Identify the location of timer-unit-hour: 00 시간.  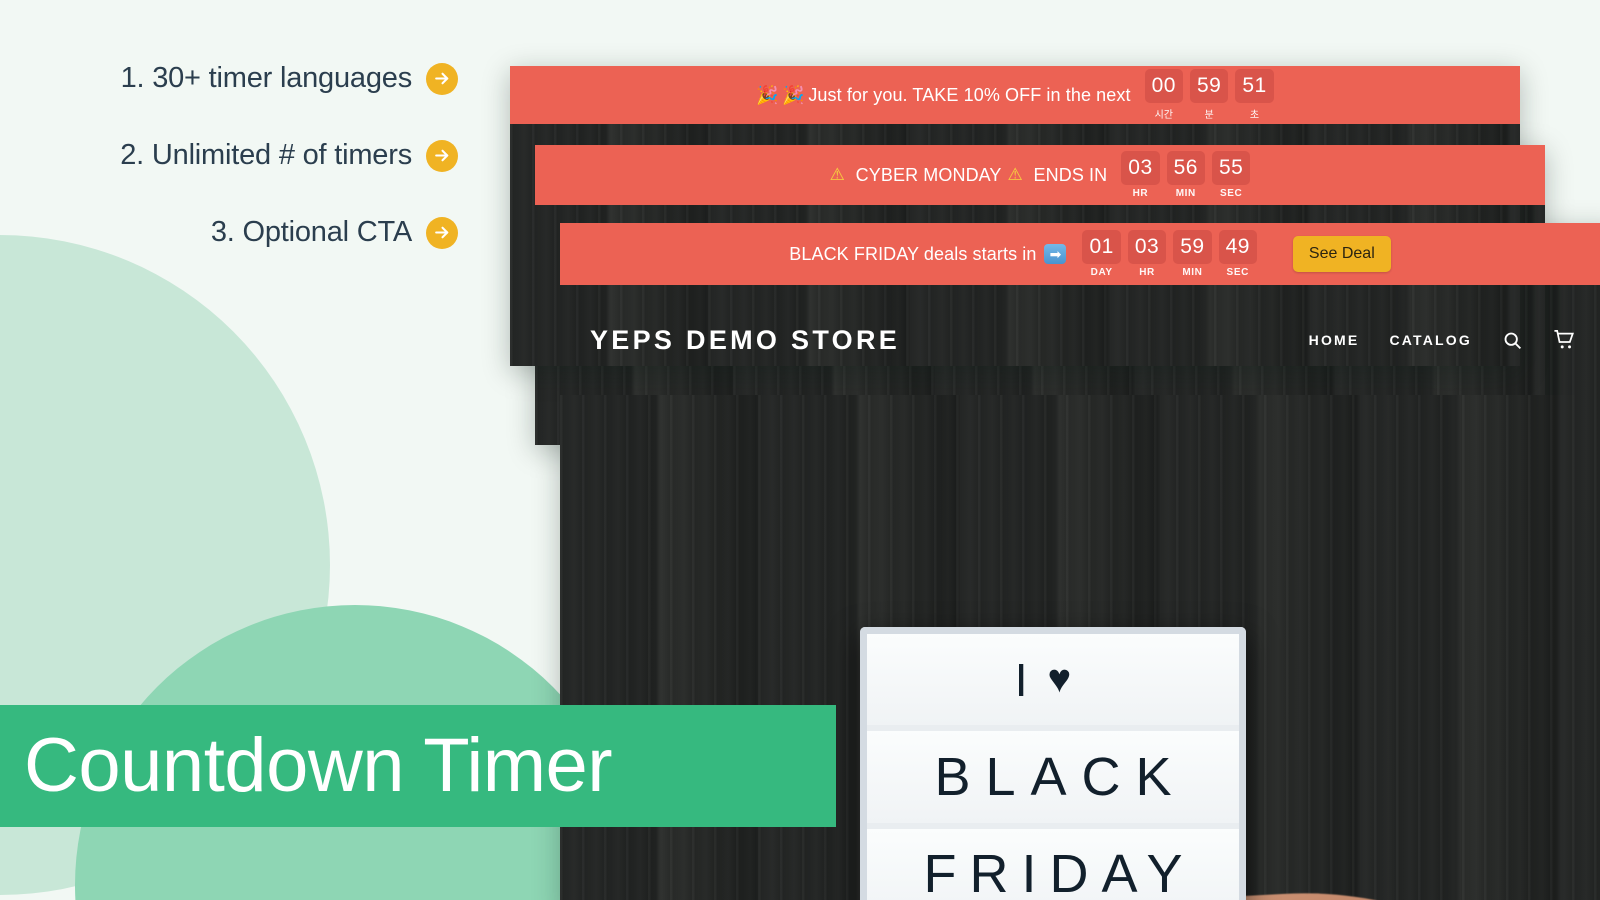
(1163, 95).